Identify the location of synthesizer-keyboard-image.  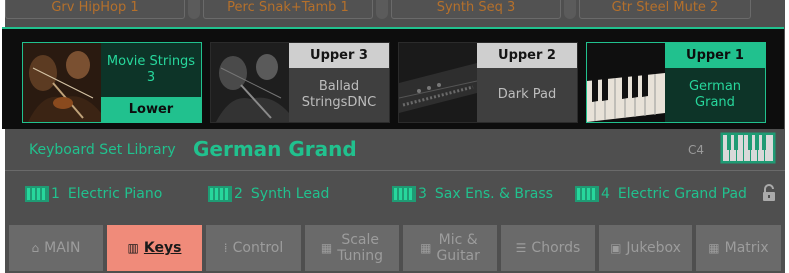
(438, 82).